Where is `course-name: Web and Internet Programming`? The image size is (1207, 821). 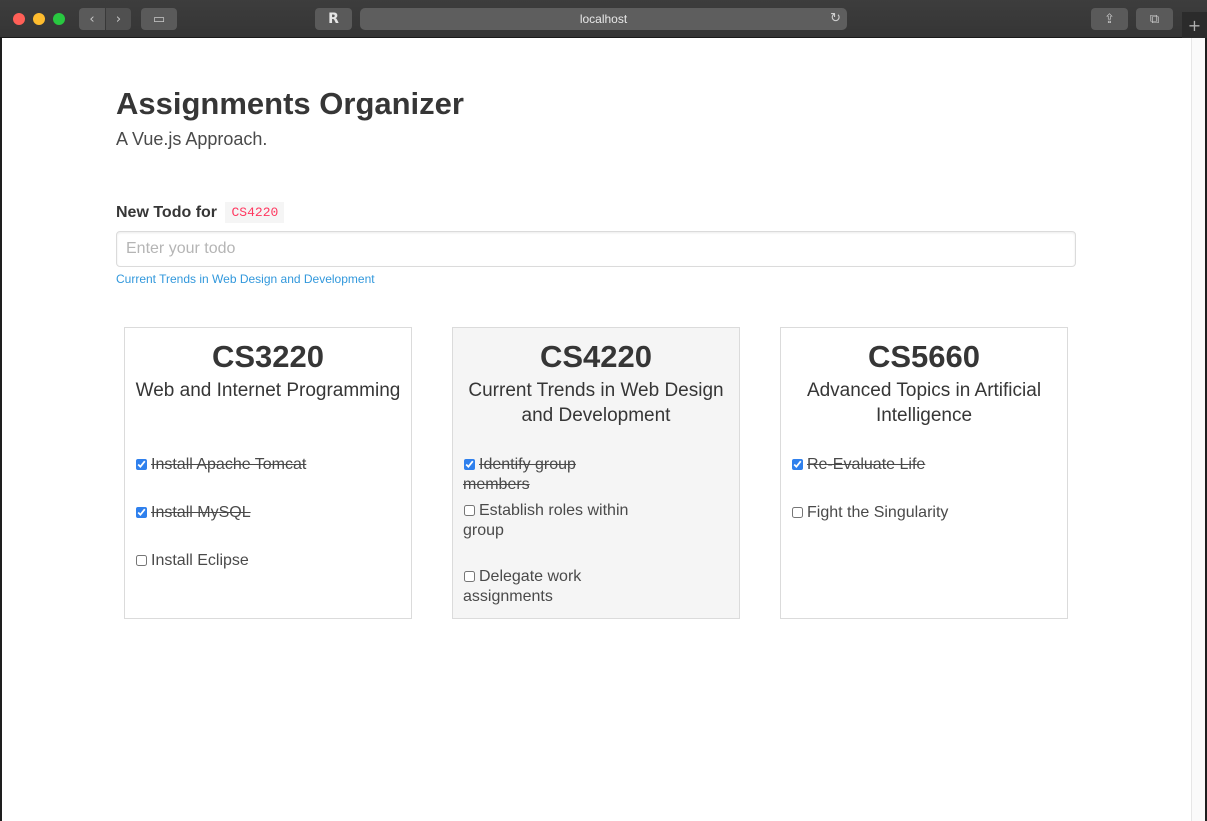 course-name: Web and Internet Programming is located at coordinates (268, 390).